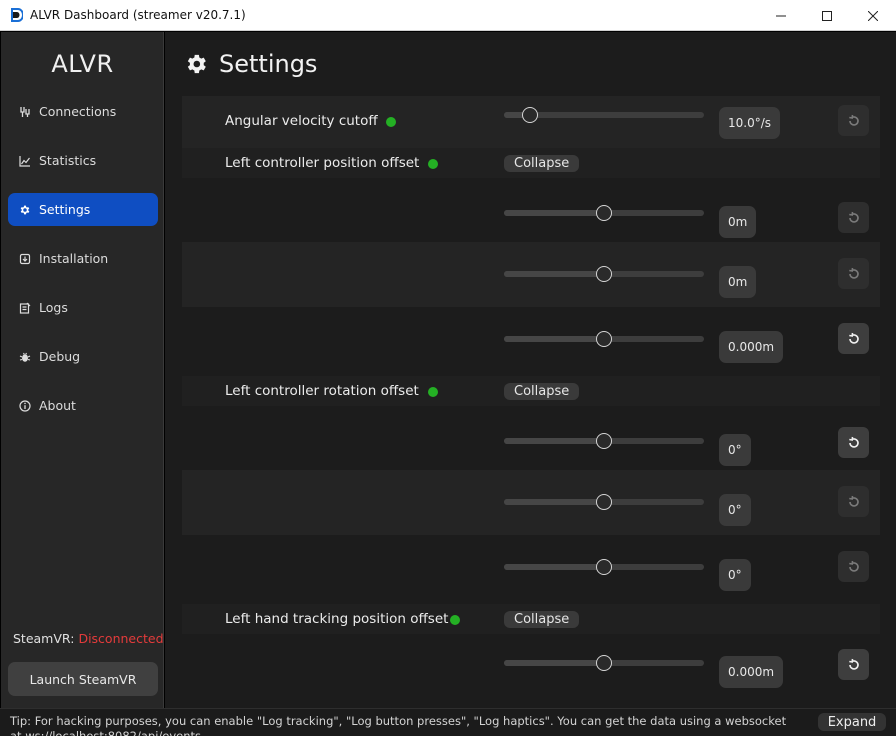 The width and height of the screenshot is (896, 736). Describe the element at coordinates (65, 209) in the screenshot. I see `sidebar-item-label: Settings` at that location.